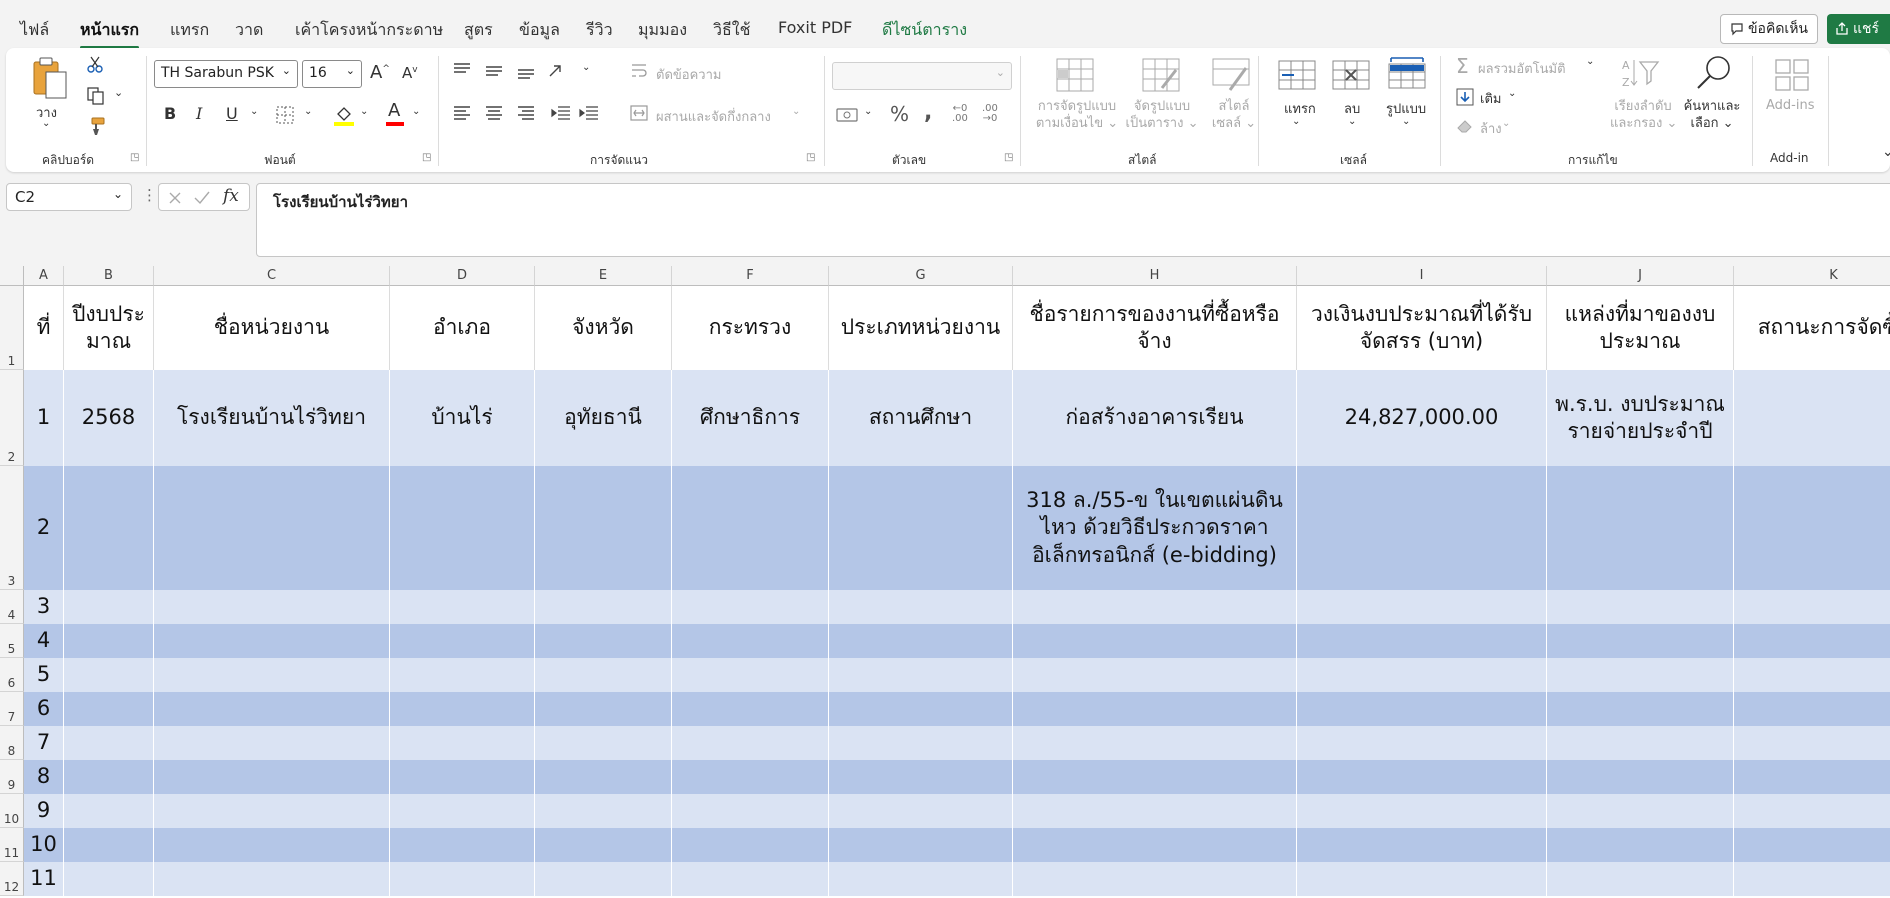  Describe the element at coordinates (308, 111) in the screenshot. I see `borders-dropdown-icon: ⌄` at that location.